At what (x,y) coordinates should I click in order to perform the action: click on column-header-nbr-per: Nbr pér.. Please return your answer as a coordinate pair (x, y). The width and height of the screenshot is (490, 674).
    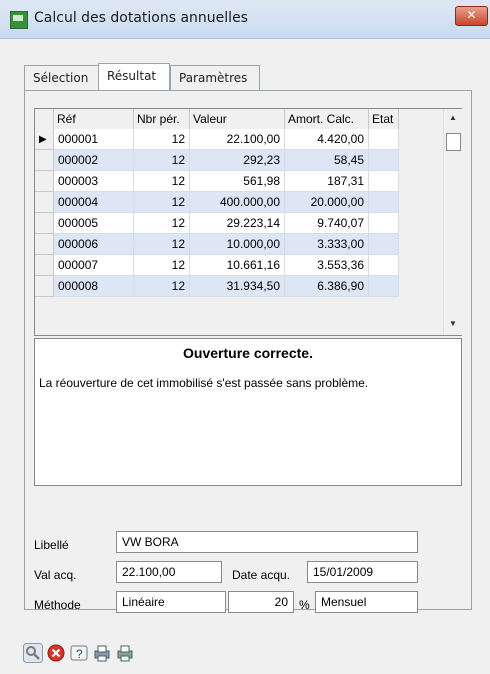
    Looking at the image, I should click on (162, 119).